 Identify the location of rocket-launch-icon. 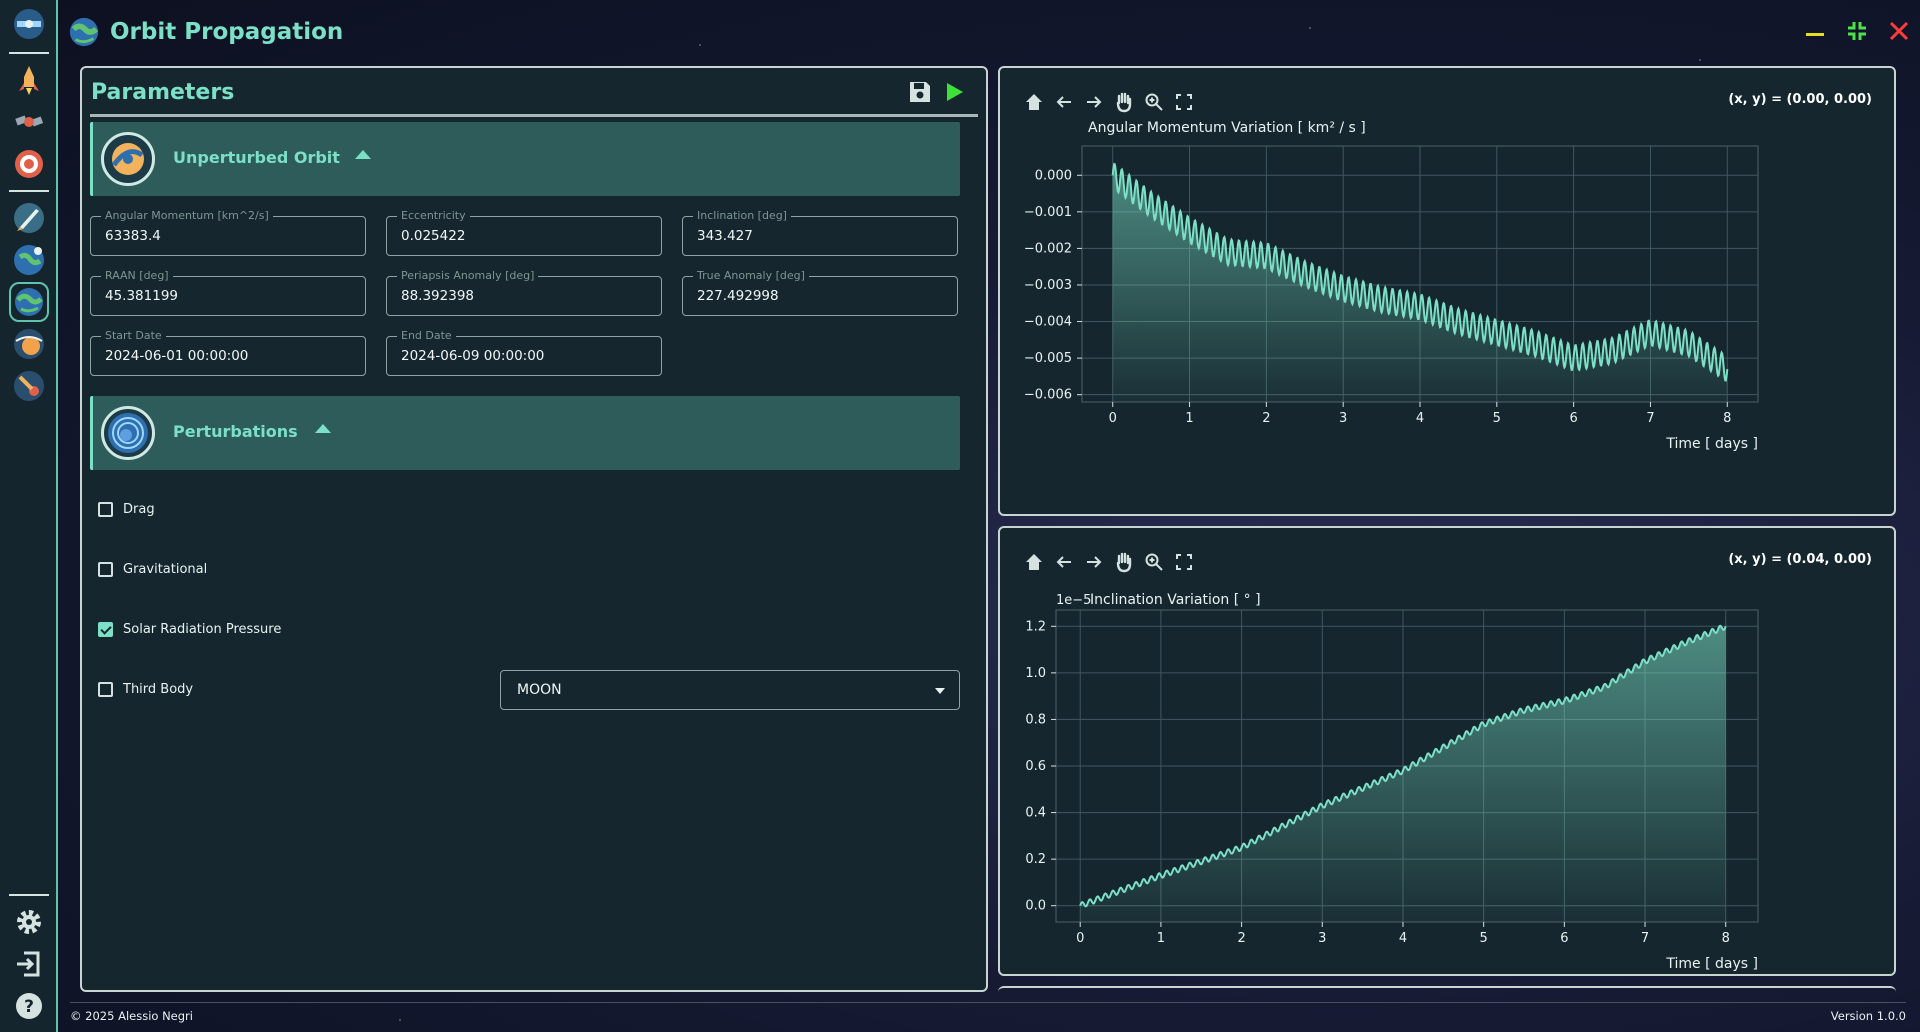
(29, 80).